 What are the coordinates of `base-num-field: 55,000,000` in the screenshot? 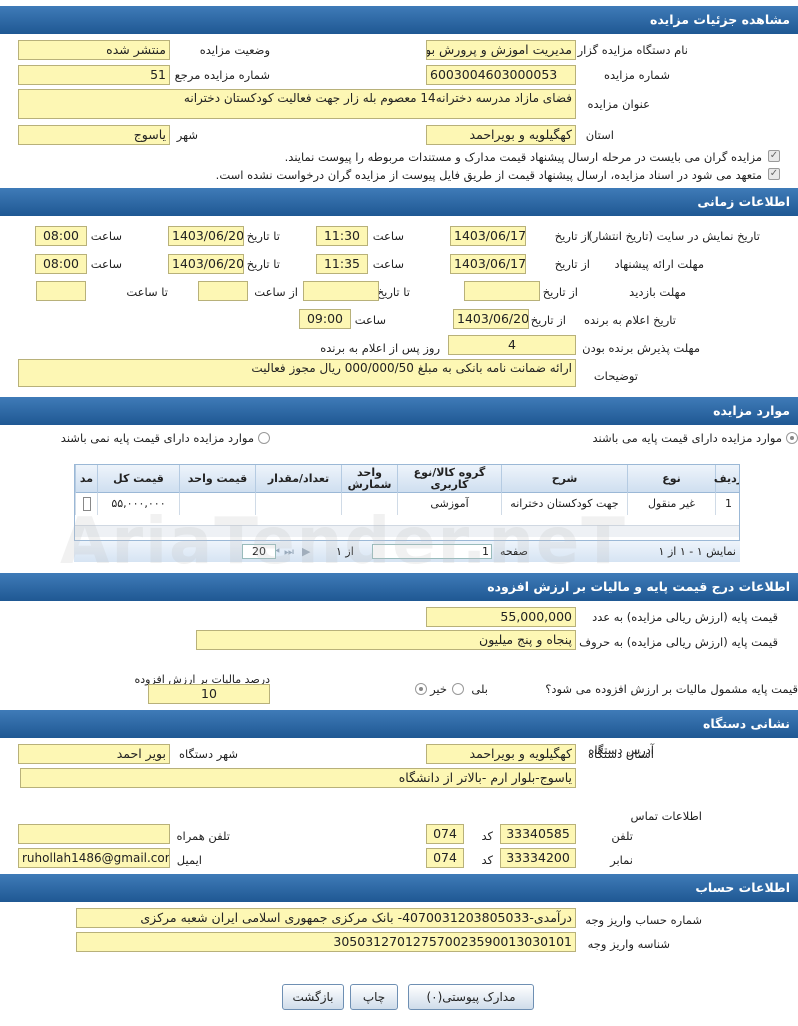 It's located at (501, 617).